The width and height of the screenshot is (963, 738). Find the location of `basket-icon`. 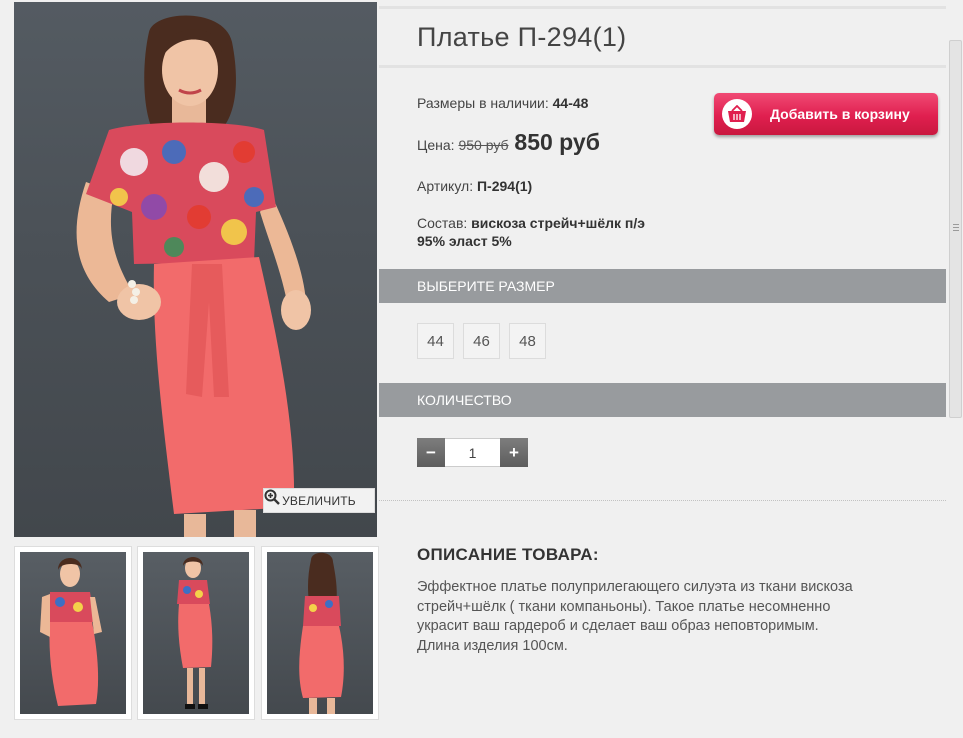

basket-icon is located at coordinates (737, 113).